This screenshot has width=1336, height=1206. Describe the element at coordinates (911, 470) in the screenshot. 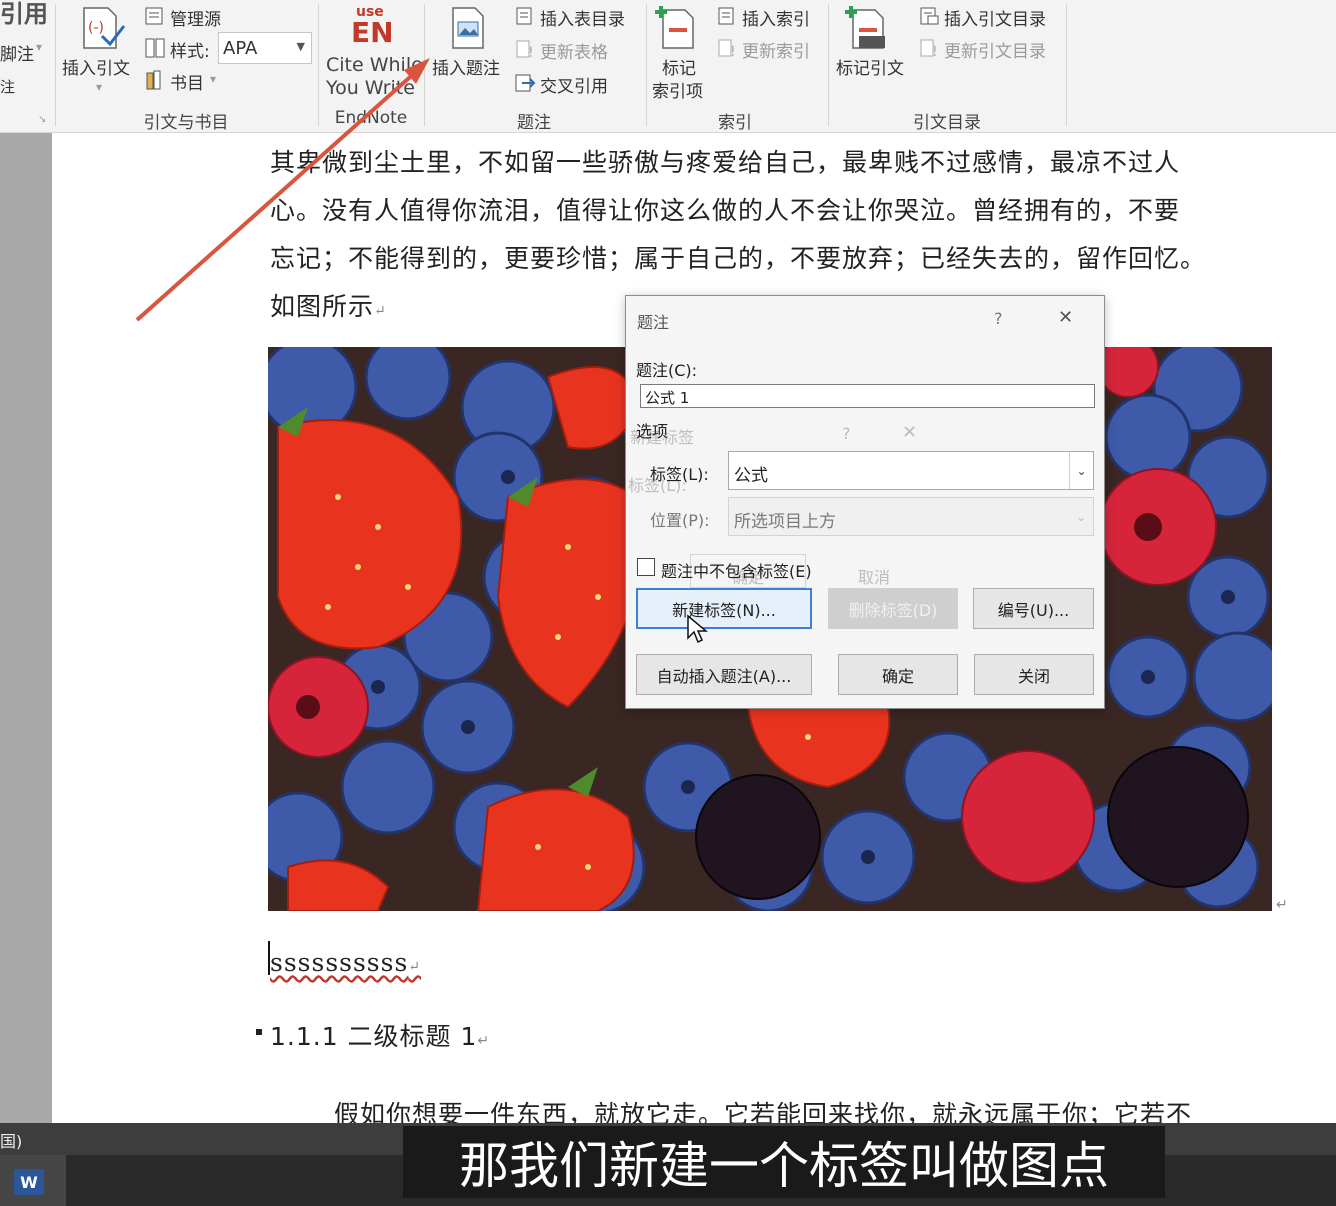

I see `label-dropdown: 公式 ⌄` at that location.